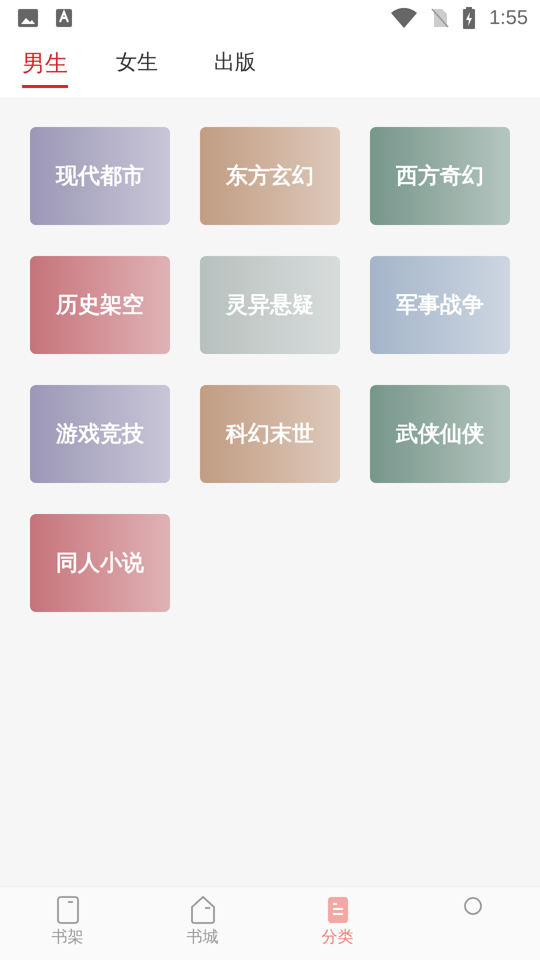  Describe the element at coordinates (100, 176) in the screenshot. I see `genre-card: 现代都市` at that location.